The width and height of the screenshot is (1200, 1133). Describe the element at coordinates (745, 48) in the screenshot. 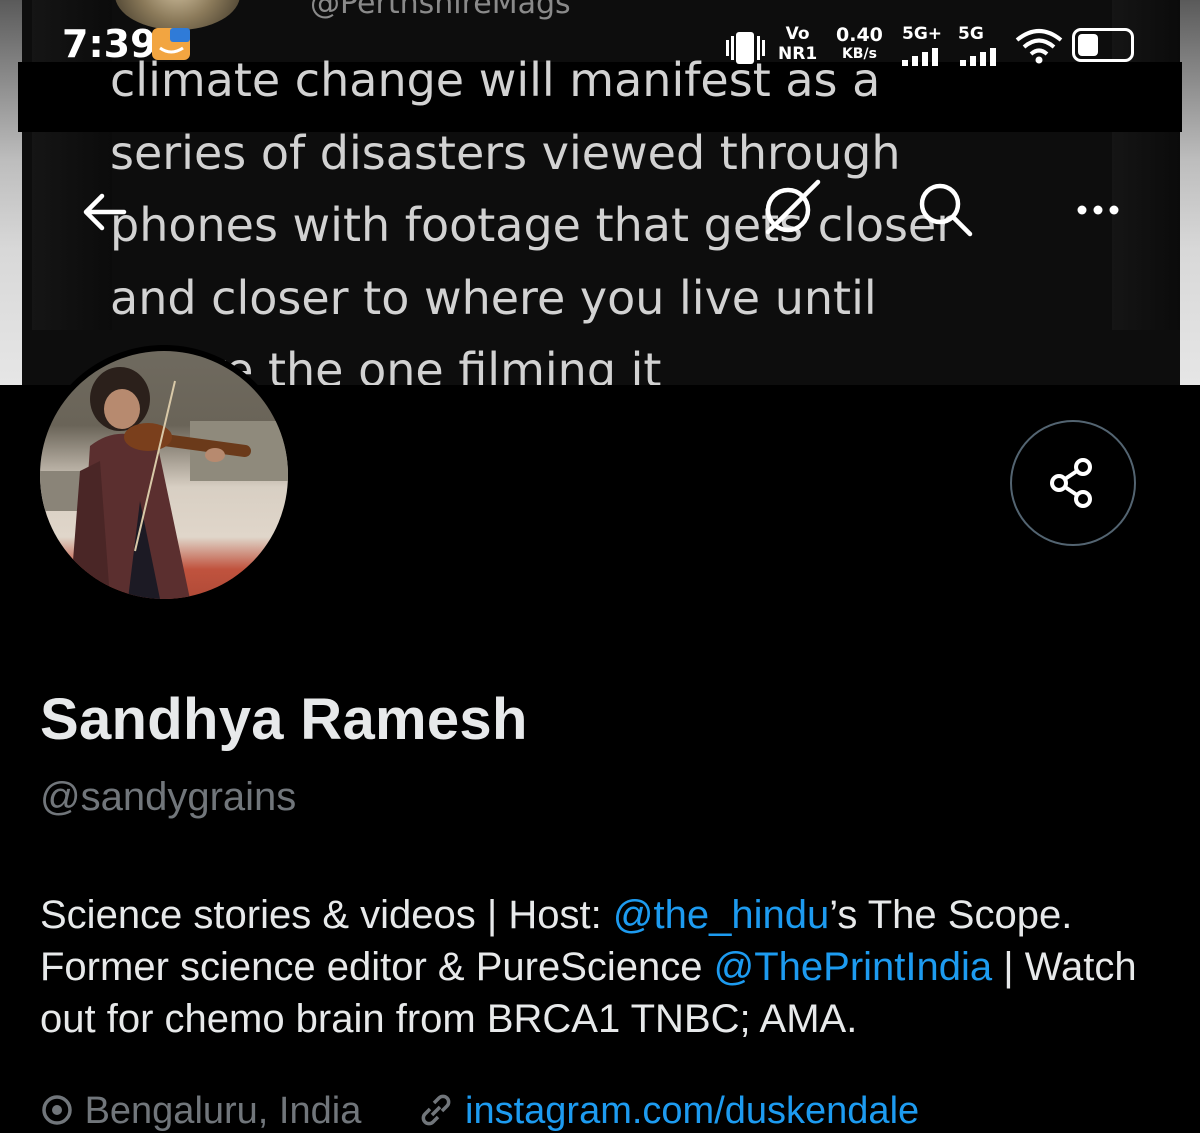

I see `vibrate-icon` at that location.